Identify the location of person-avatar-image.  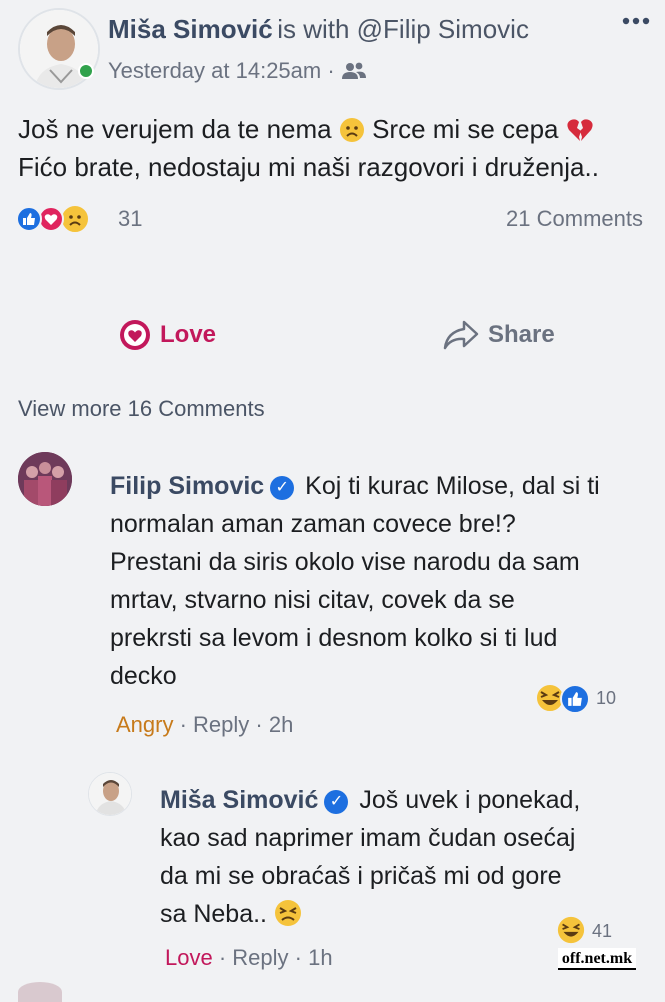
(110, 794).